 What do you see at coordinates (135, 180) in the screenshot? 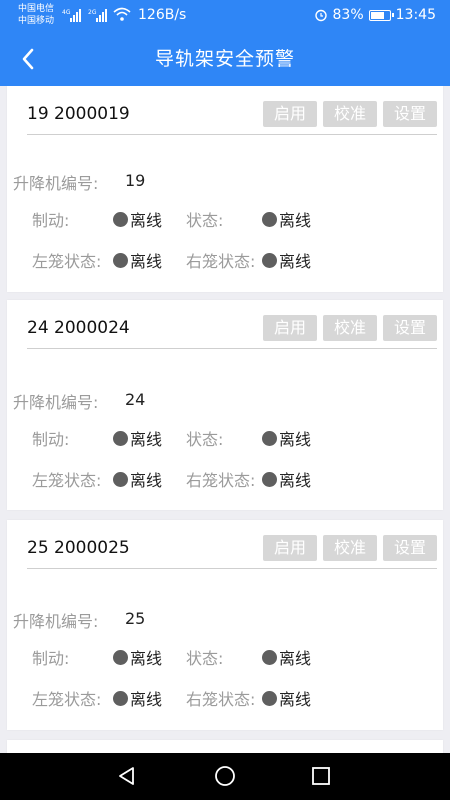
I see `lift-number-value: 19` at bounding box center [135, 180].